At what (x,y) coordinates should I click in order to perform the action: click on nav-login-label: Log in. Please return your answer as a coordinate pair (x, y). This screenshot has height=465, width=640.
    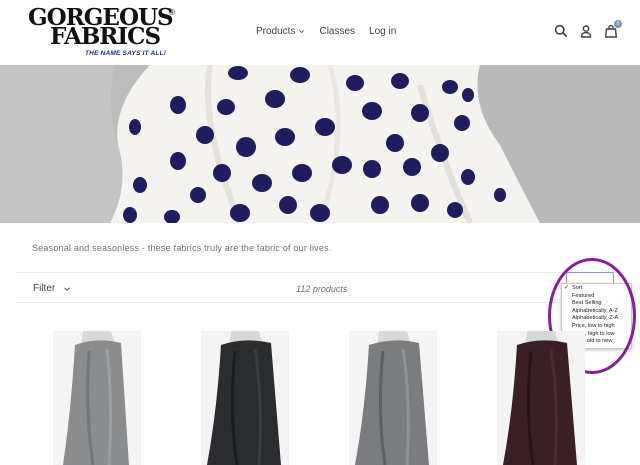
    Looking at the image, I should click on (383, 31).